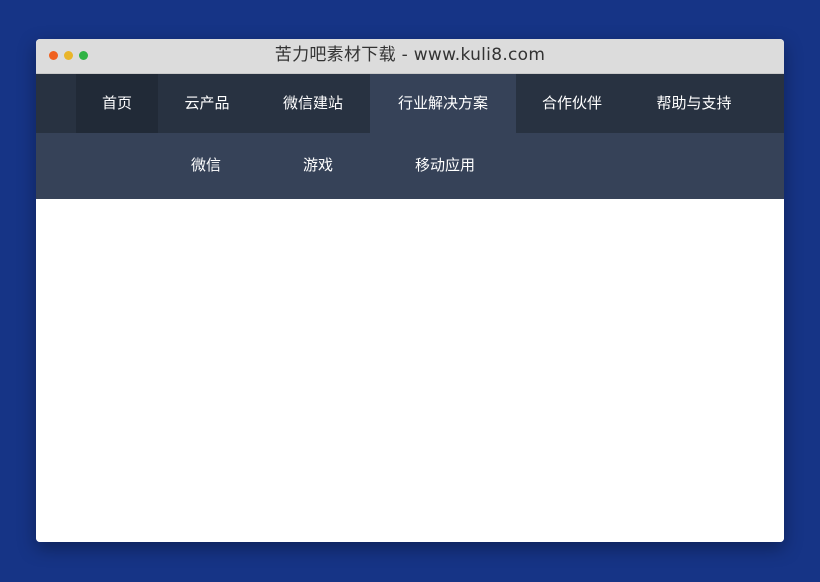 The image size is (820, 582). Describe the element at coordinates (572, 103) in the screenshot. I see `nav-item-partners: 合作伙伴` at that location.